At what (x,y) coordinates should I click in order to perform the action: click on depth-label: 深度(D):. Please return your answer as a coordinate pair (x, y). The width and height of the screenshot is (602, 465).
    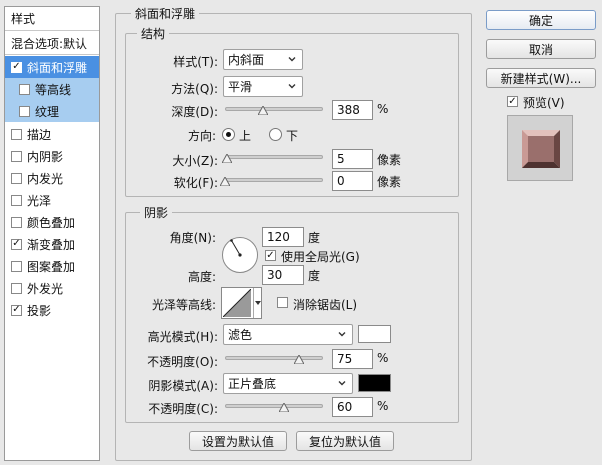
    Looking at the image, I should click on (194, 112).